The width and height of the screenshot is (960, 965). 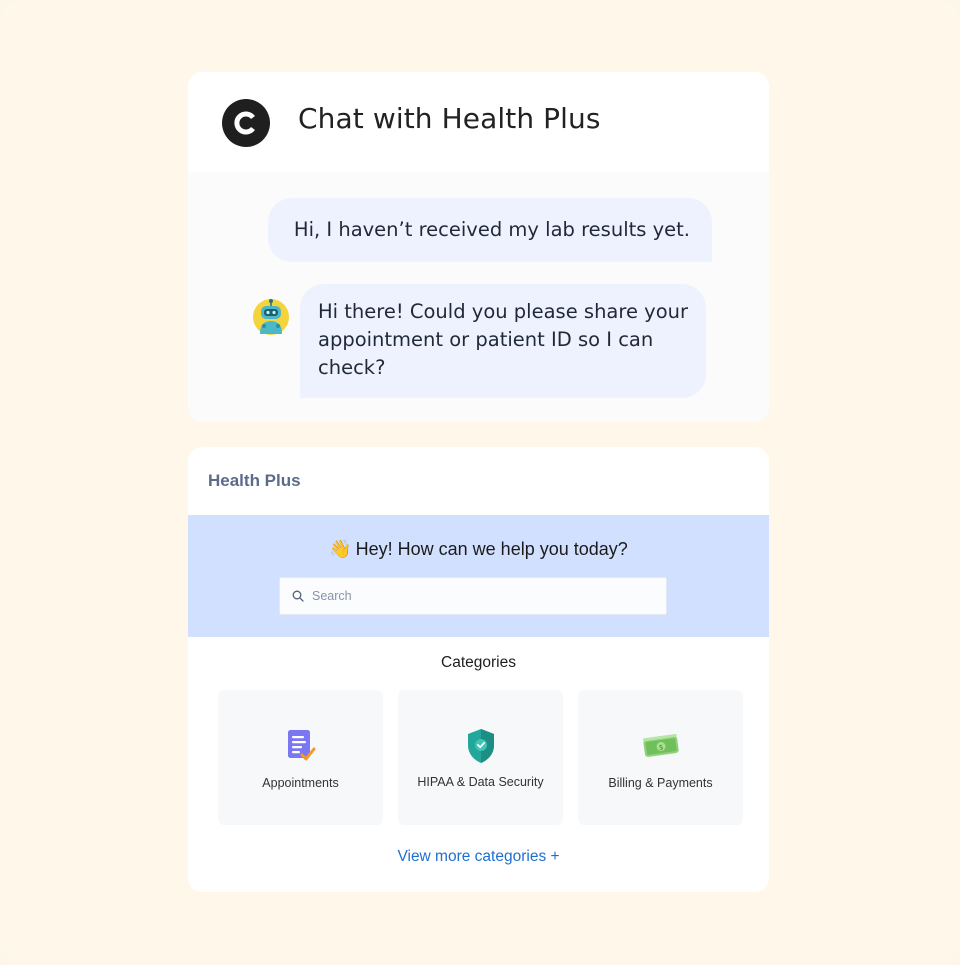 I want to click on category-billing-payments: $ Billing & Payments, so click(x=660, y=757).